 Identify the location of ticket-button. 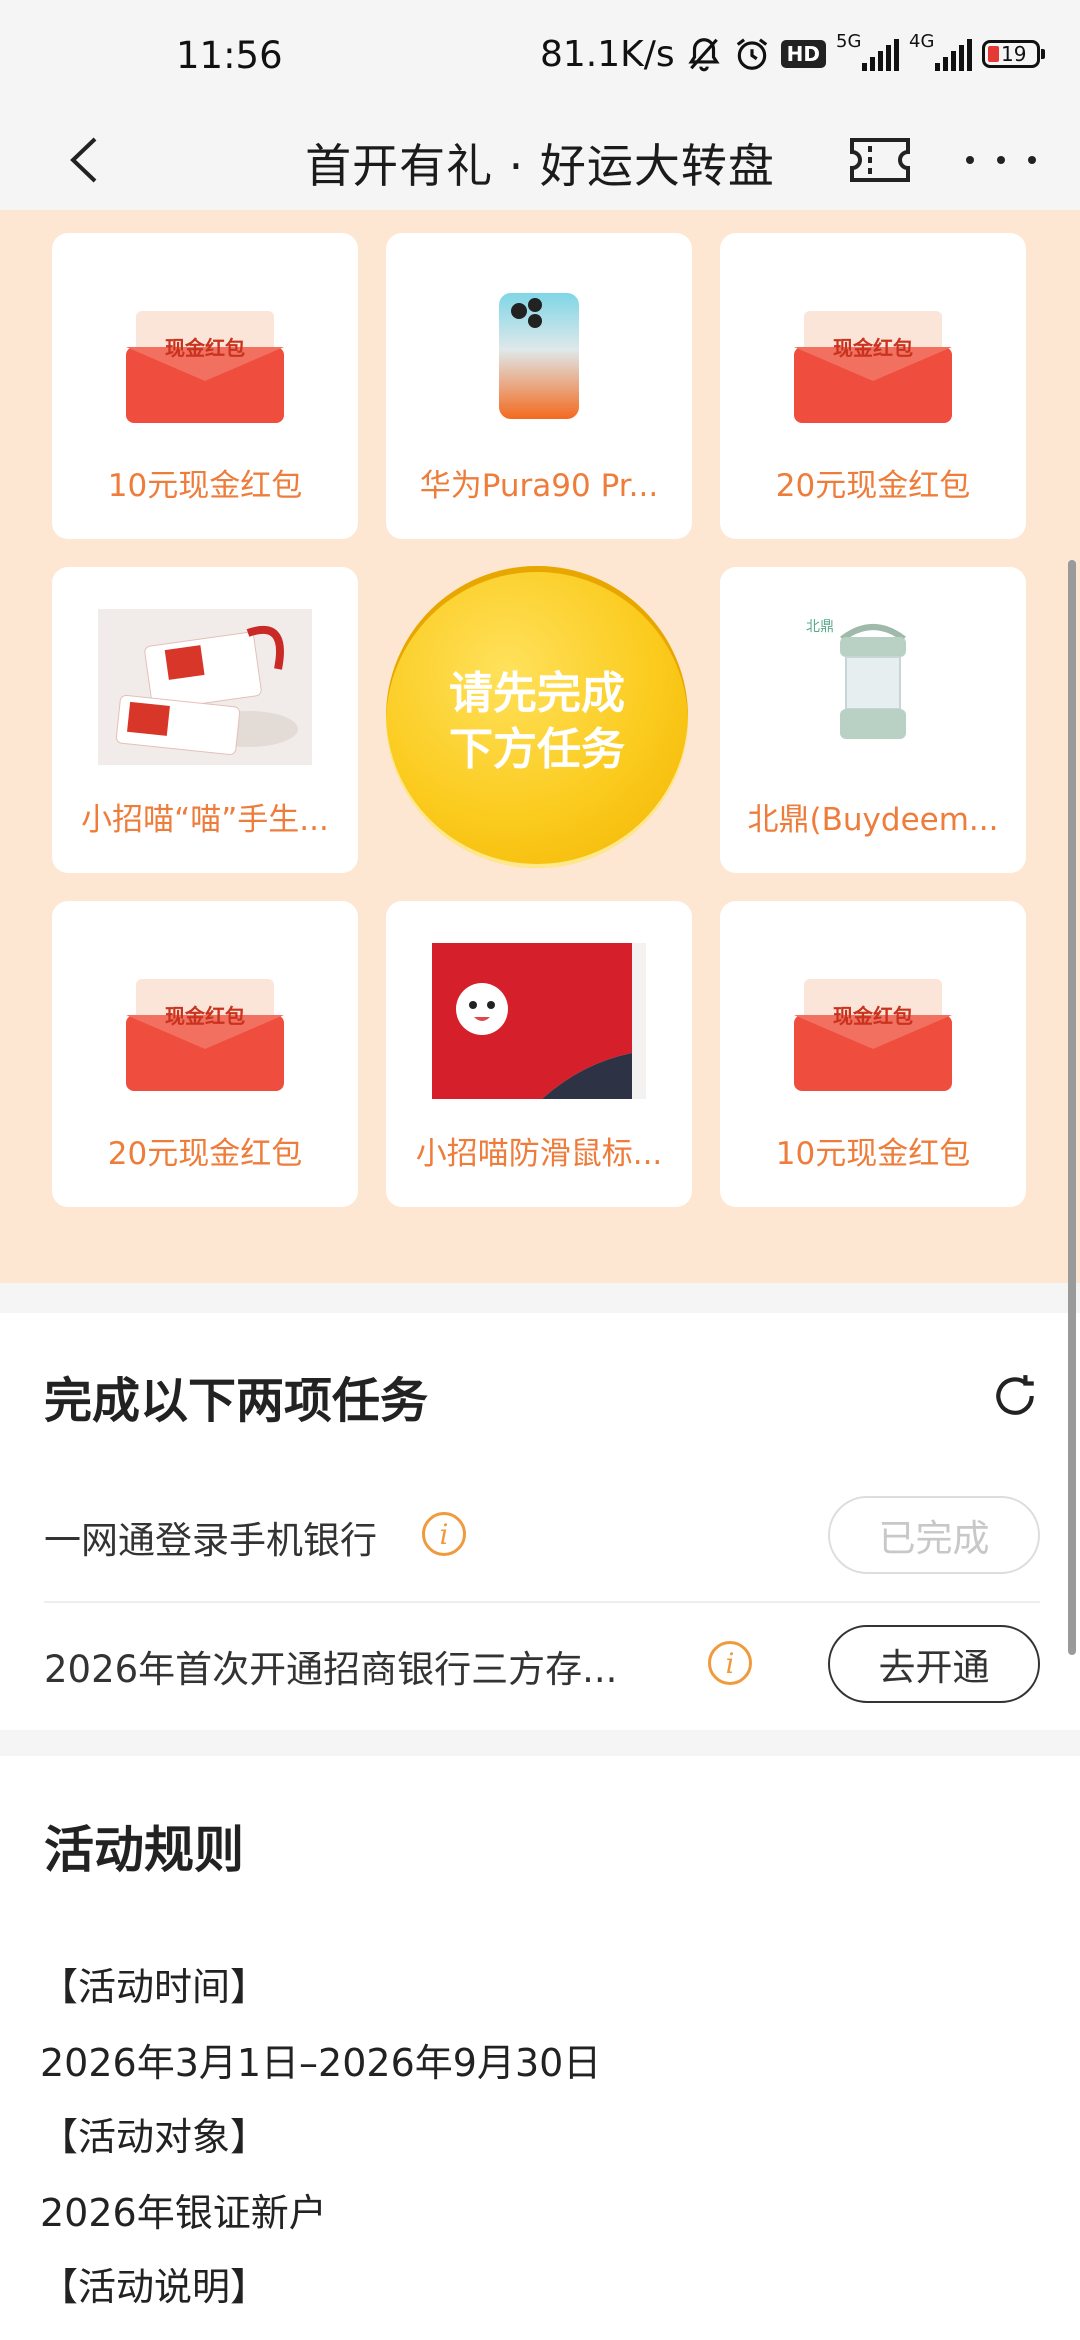
(880, 160).